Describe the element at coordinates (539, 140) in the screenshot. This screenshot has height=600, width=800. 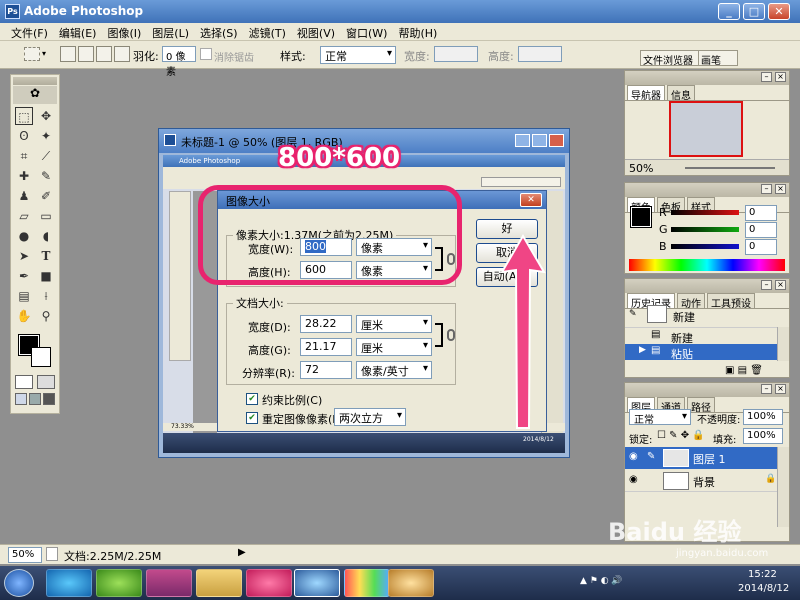
I see `doc-maximize-button` at that location.